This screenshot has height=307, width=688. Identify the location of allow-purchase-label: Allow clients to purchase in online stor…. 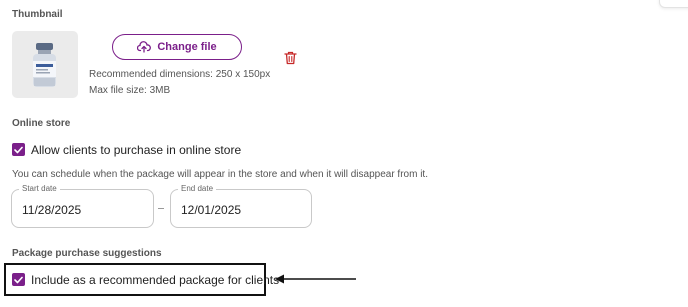
(136, 150).